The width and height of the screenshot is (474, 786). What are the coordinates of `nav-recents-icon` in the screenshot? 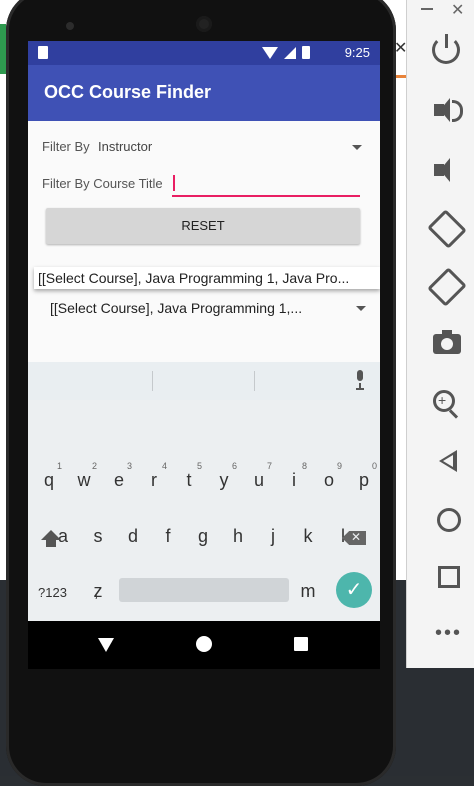 It's located at (301, 644).